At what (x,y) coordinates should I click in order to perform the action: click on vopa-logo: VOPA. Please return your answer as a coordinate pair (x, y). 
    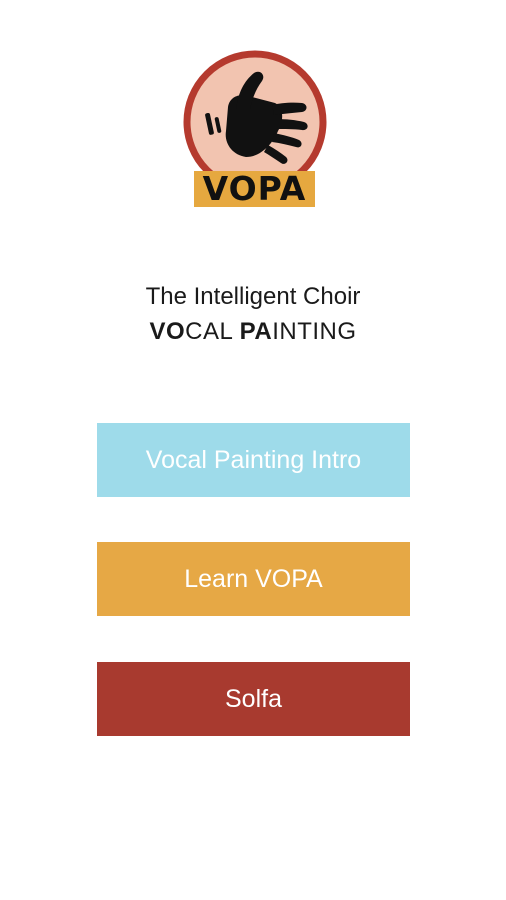
    Looking at the image, I should click on (255, 129).